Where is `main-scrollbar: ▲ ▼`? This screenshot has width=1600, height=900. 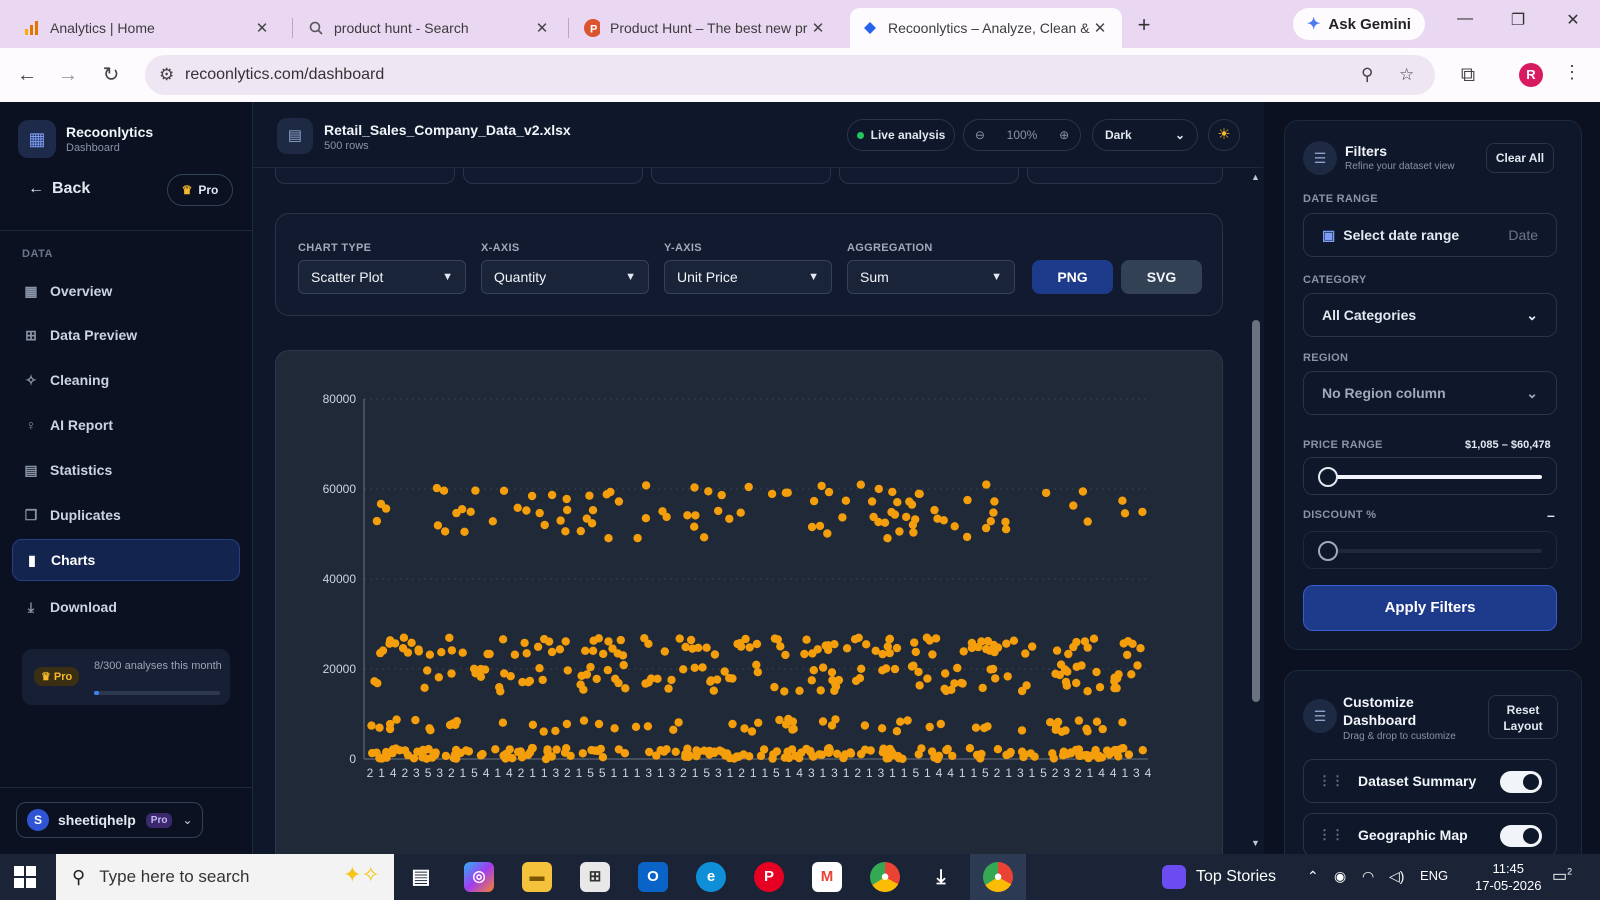 main-scrollbar: ▲ ▼ is located at coordinates (1256, 511).